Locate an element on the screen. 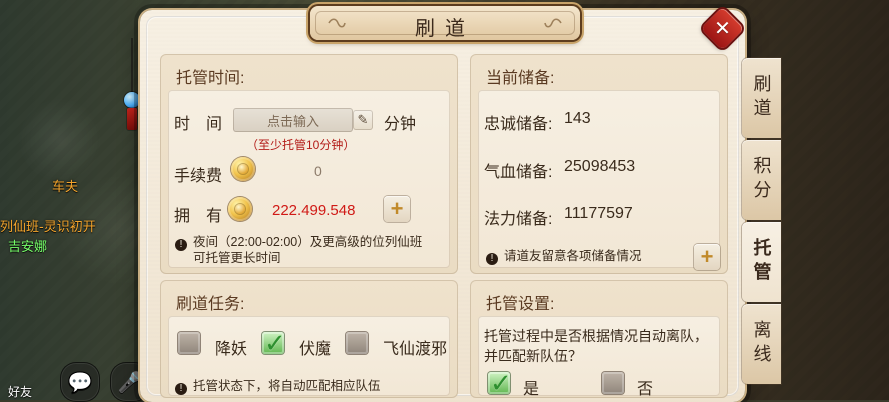 Image resolution: width=889 pixels, height=402 pixels. tasks-note: ! 托管状态下，将自动匹配相应队伍 is located at coordinates (312, 386).